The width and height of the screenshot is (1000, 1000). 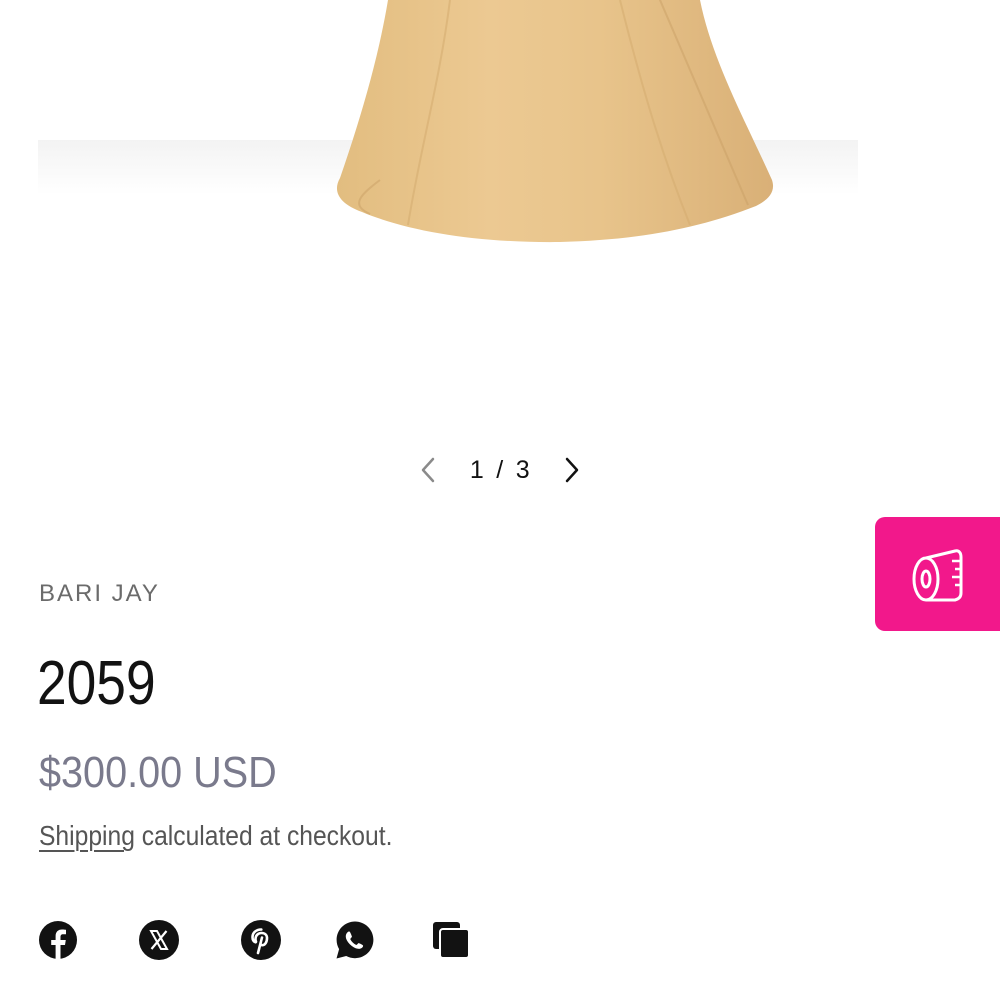 I want to click on slide-counter: 1 / 3, so click(x=500, y=470).